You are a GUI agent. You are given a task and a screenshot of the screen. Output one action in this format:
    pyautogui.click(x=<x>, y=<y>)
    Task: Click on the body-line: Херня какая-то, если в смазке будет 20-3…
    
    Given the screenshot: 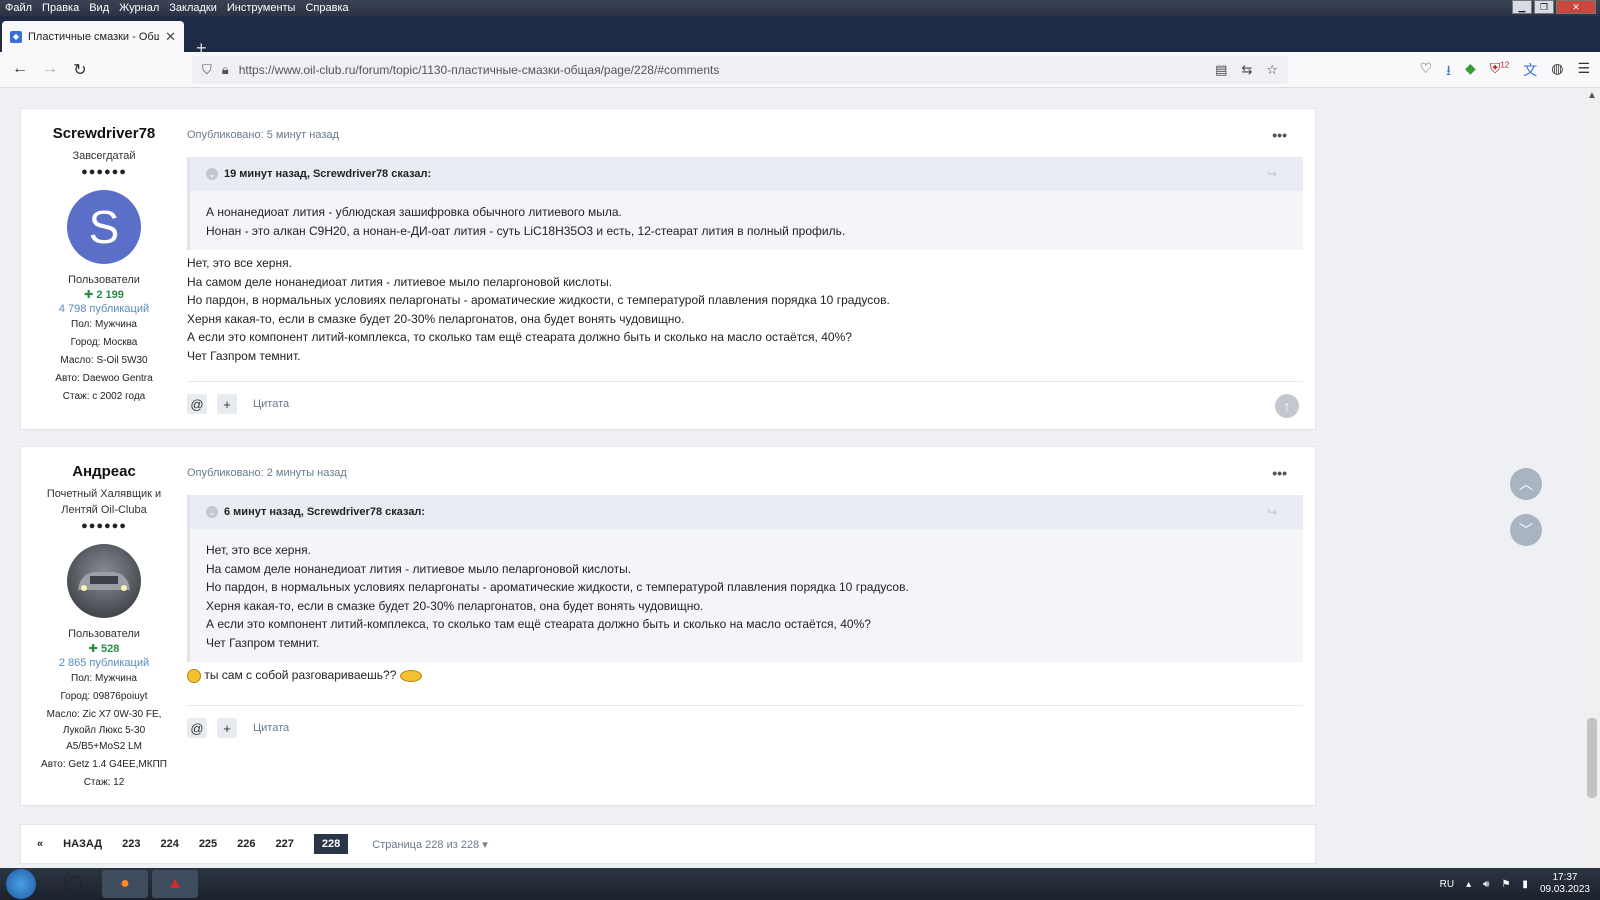 What is the action you would take?
    pyautogui.click(x=436, y=318)
    